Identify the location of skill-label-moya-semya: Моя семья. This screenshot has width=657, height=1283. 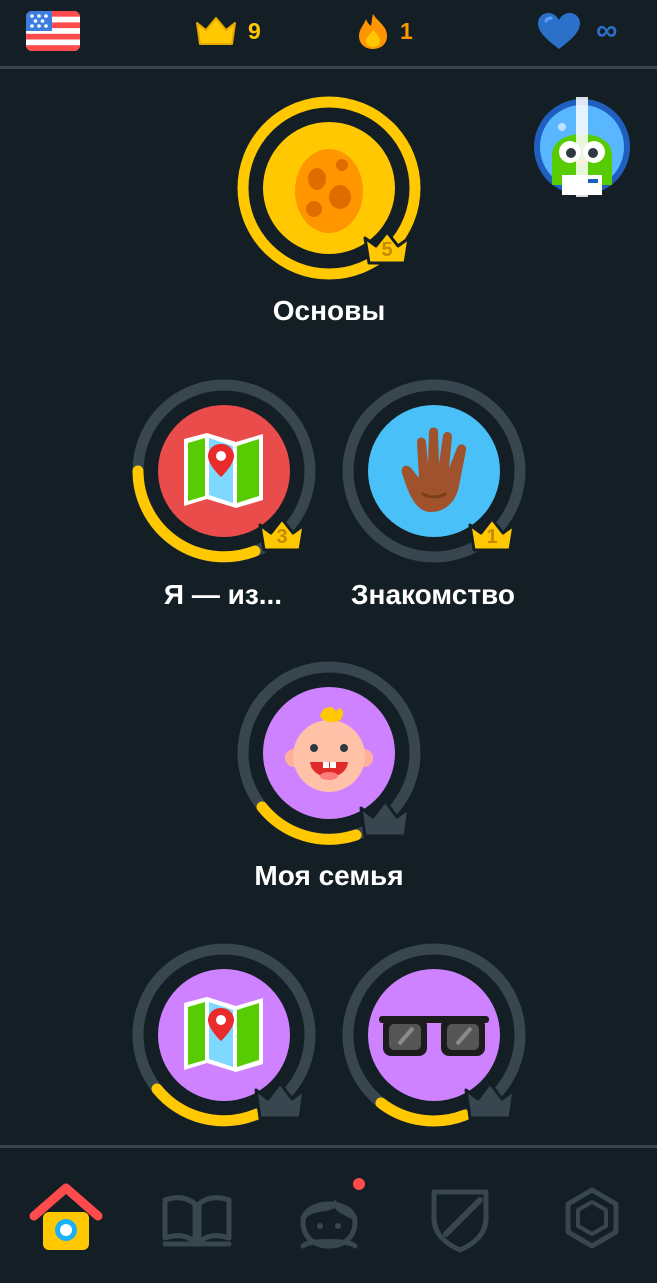
(329, 875).